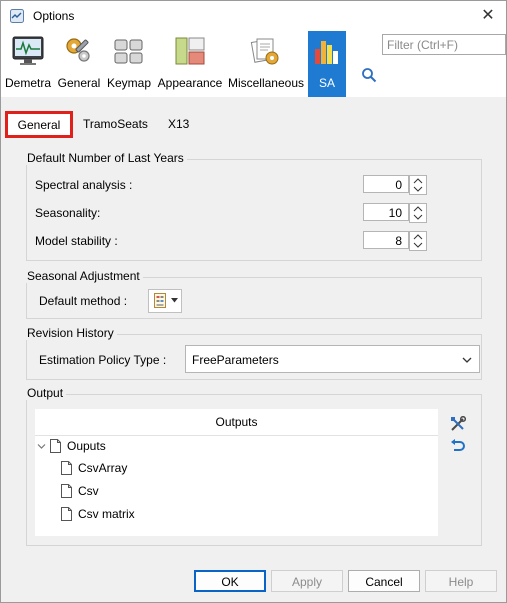 The width and height of the screenshot is (507, 603). I want to click on tab-label: X13, so click(179, 124).